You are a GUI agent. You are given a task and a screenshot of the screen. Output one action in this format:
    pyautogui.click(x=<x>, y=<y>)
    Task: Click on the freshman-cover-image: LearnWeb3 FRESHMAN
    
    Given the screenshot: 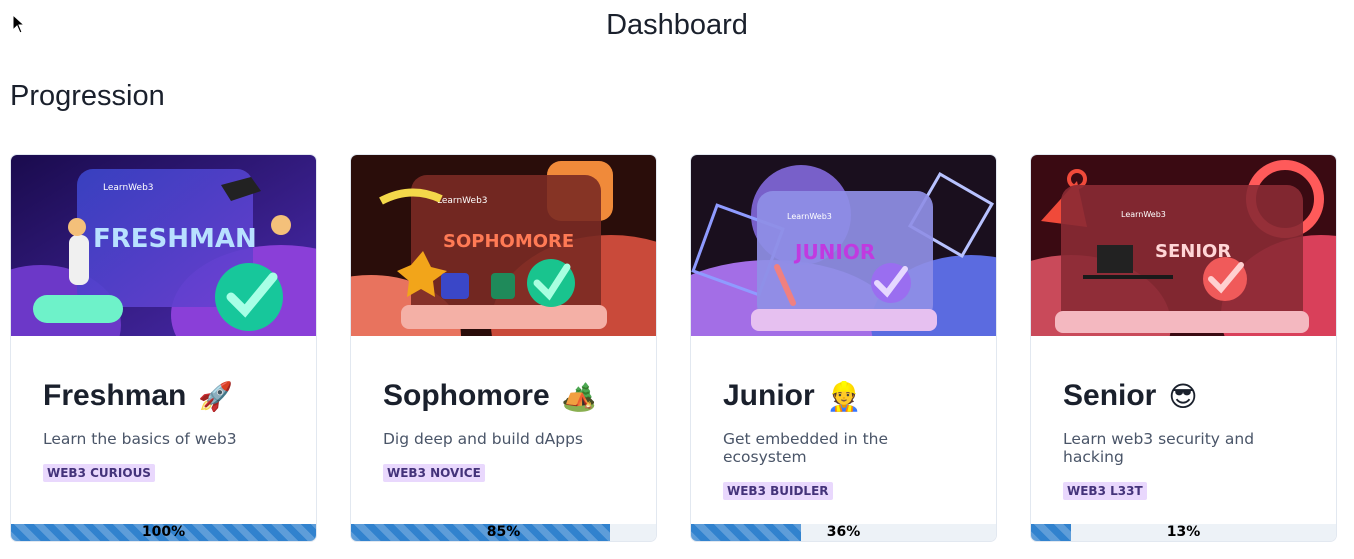 What is the action you would take?
    pyautogui.click(x=163, y=245)
    